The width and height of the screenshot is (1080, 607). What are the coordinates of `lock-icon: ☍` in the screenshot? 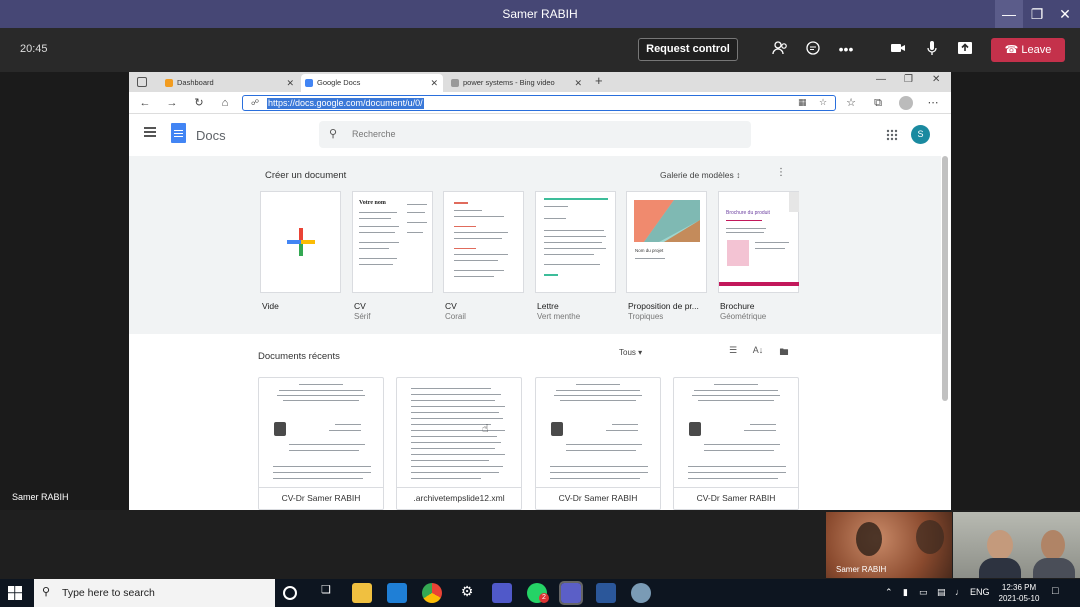 It's located at (255, 102).